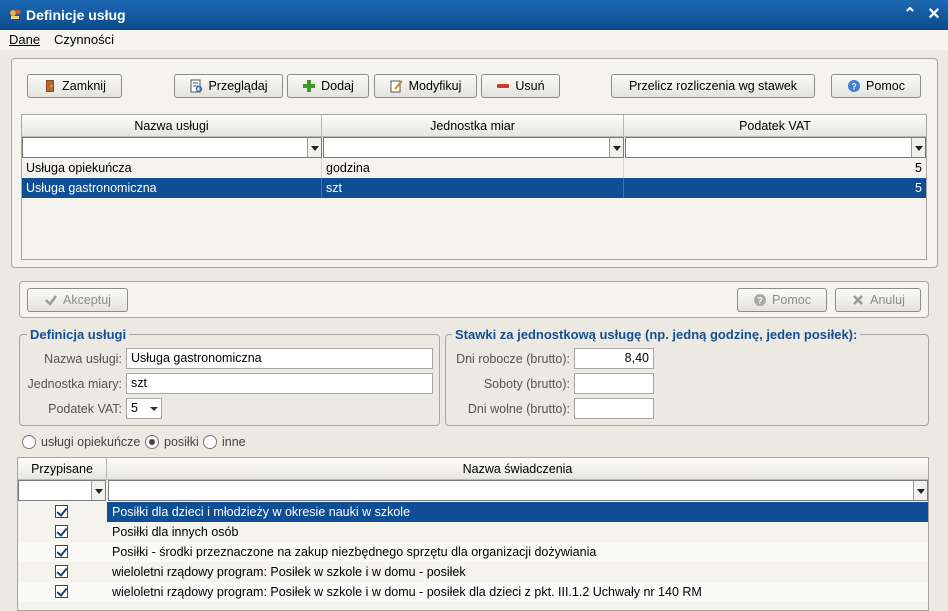 This screenshot has width=948, height=611. Describe the element at coordinates (172, 168) in the screenshot. I see `cell-name: Usługa opiekuńcza` at that location.